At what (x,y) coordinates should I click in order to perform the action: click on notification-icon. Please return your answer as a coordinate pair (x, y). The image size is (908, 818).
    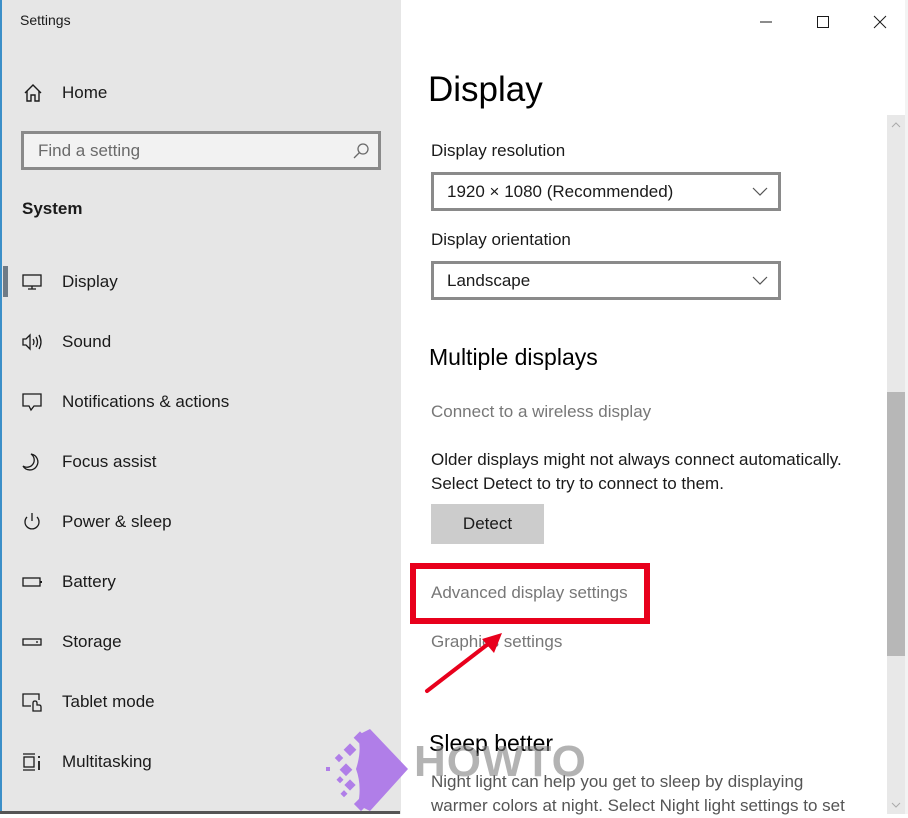
    Looking at the image, I should click on (32, 402).